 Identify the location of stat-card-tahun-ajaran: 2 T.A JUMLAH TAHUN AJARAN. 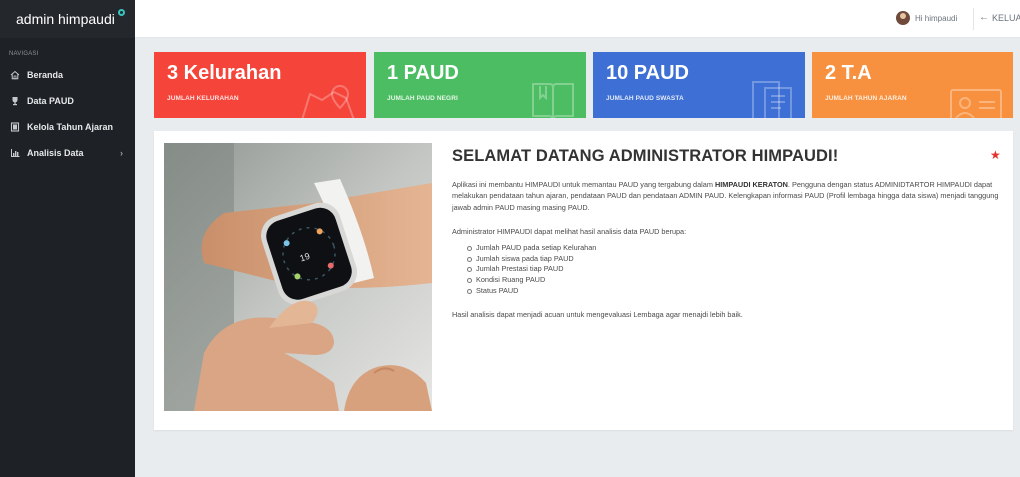
(912, 85).